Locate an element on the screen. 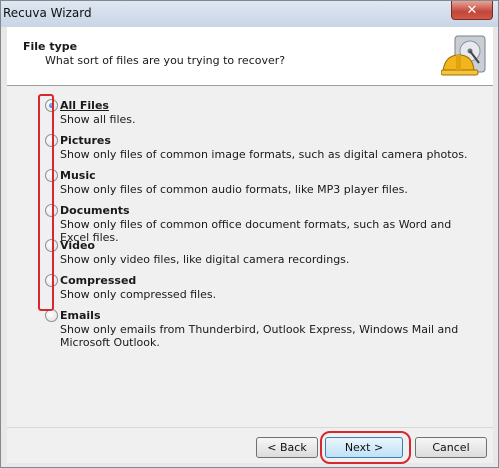  back-button: < Back is located at coordinates (287, 447).